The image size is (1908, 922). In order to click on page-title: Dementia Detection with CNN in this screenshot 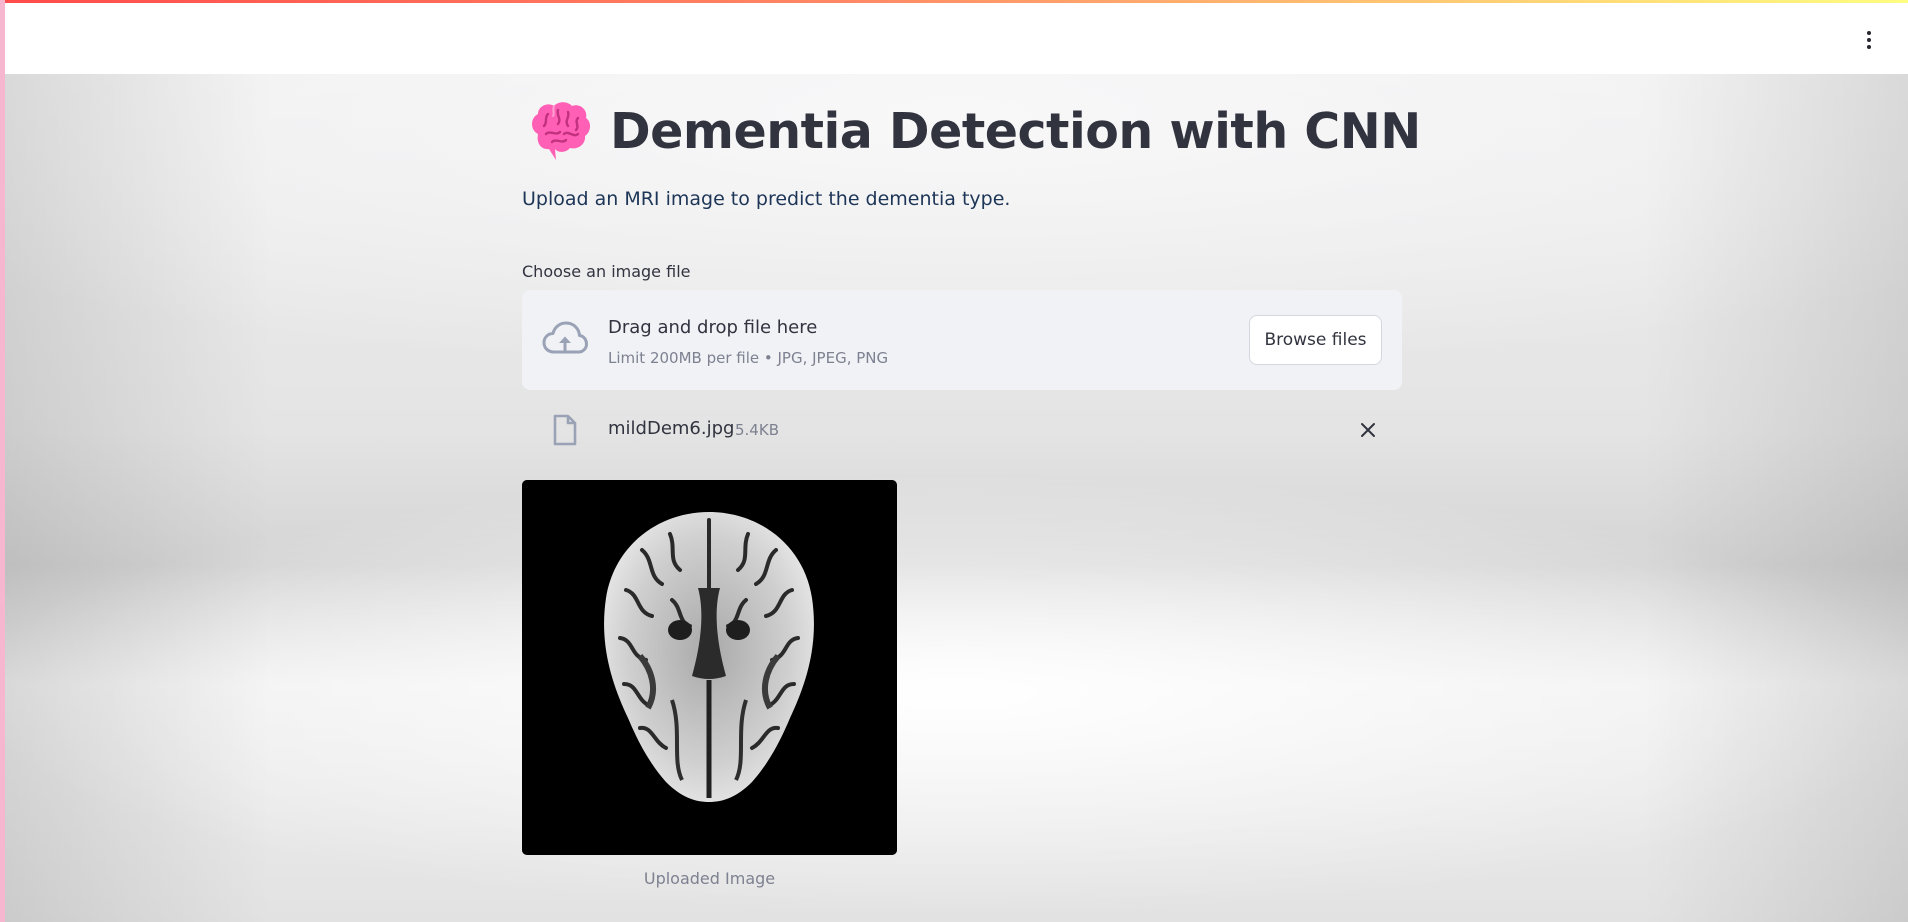, I will do `click(1015, 131)`.